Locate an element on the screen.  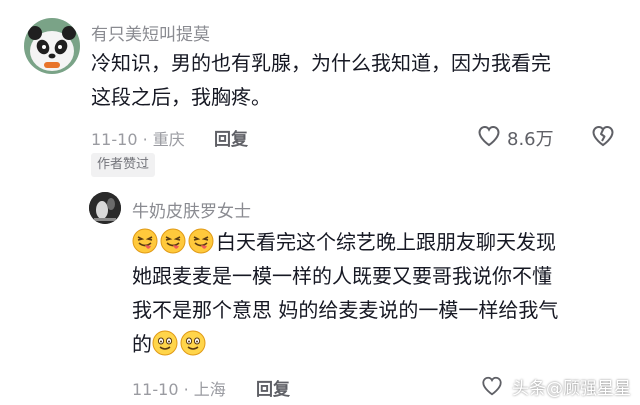
panda-avatar-icon is located at coordinates (52, 46).